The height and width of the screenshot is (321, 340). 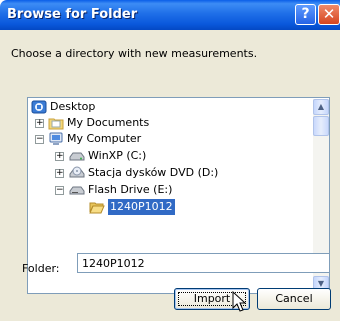 What do you see at coordinates (77, 156) in the screenshot?
I see `hard-drive-icon` at bounding box center [77, 156].